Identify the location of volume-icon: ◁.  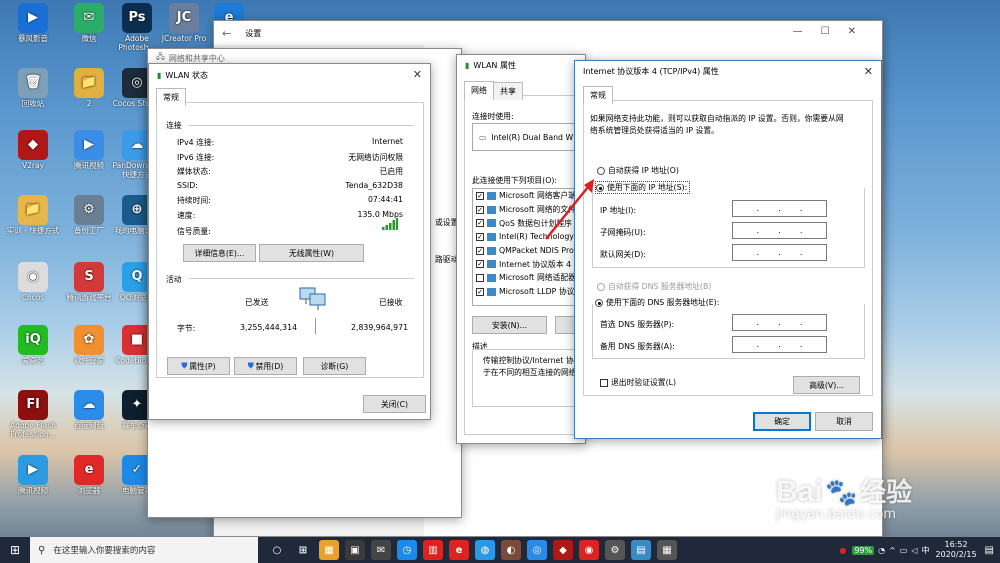
(914, 550).